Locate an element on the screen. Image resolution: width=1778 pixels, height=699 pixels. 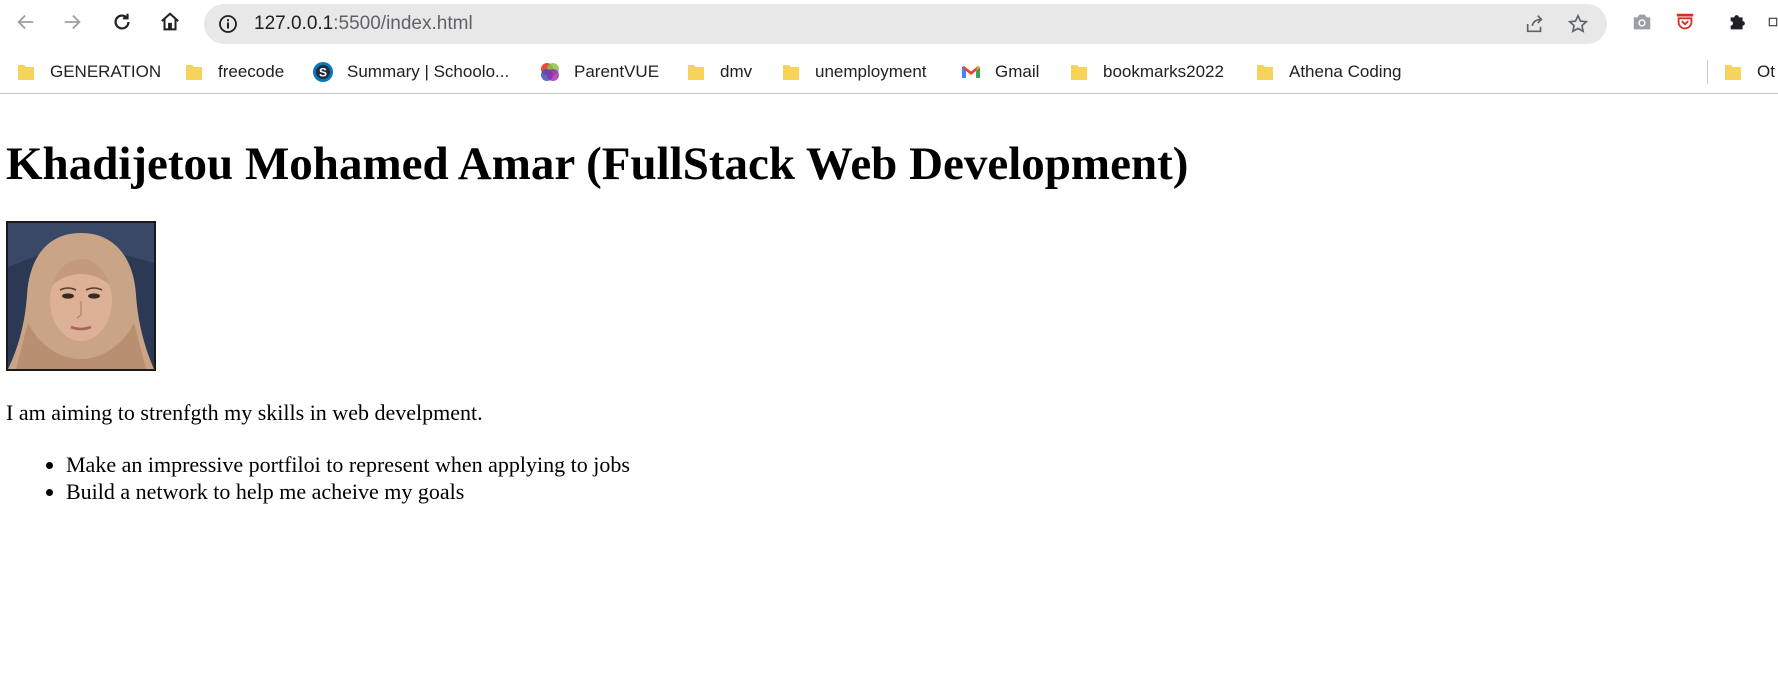
bookmark-unemployment: unemployment is located at coordinates (854, 72).